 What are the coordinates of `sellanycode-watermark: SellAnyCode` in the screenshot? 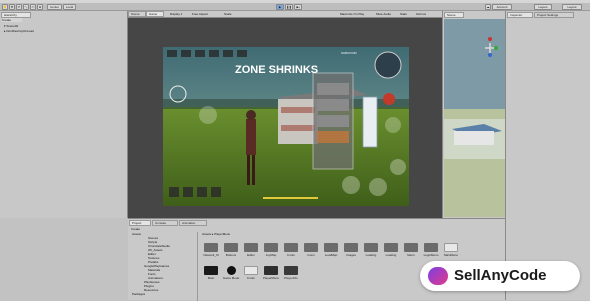 It's located at (500, 276).